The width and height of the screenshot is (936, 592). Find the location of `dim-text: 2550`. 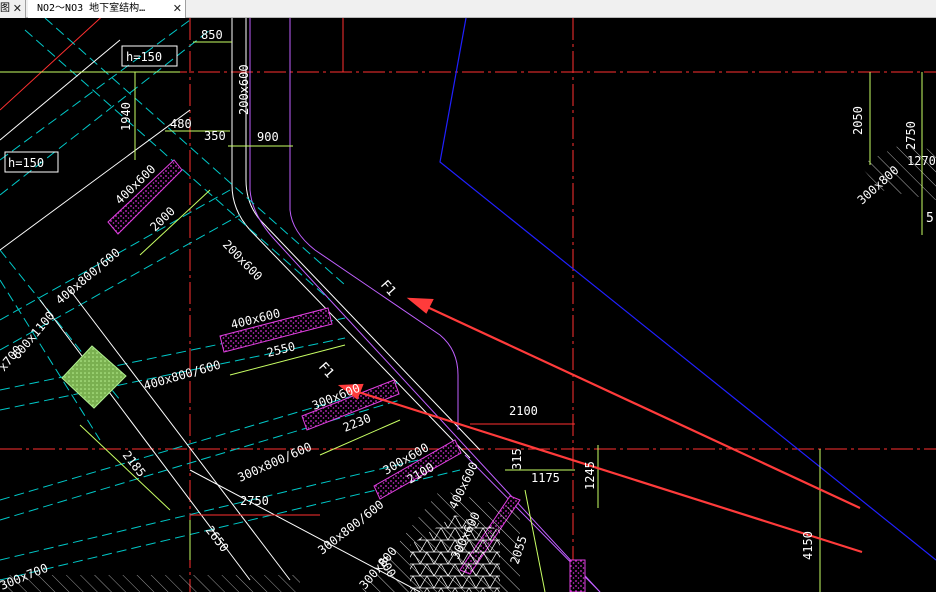

dim-text: 2550 is located at coordinates (280, 349).